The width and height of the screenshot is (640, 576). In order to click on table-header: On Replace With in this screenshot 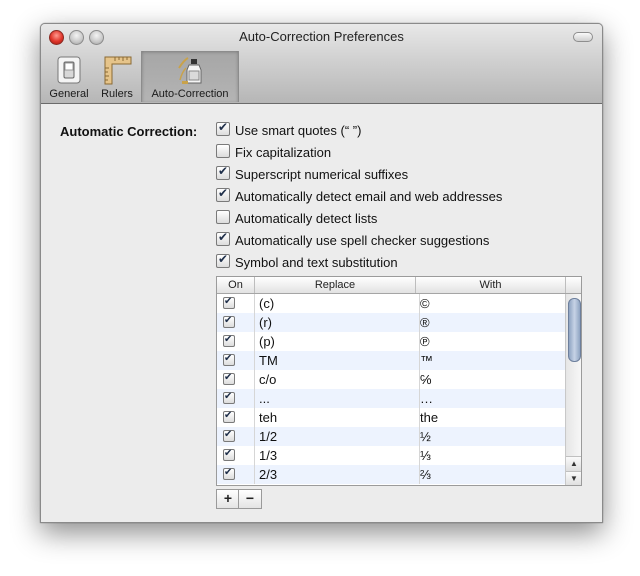, I will do `click(399, 285)`.